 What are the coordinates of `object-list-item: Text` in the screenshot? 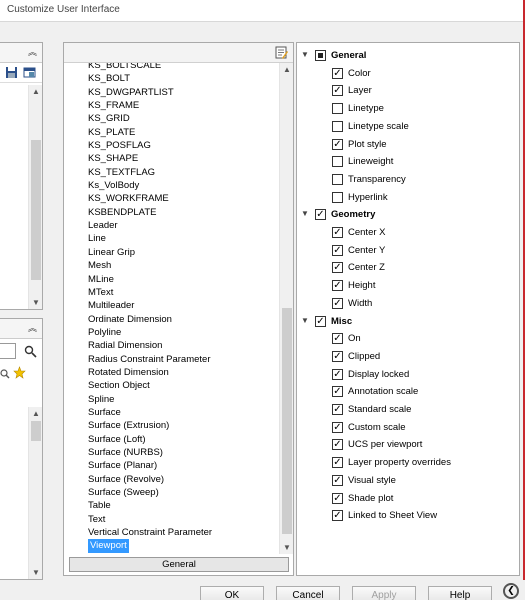 It's located at (150, 519).